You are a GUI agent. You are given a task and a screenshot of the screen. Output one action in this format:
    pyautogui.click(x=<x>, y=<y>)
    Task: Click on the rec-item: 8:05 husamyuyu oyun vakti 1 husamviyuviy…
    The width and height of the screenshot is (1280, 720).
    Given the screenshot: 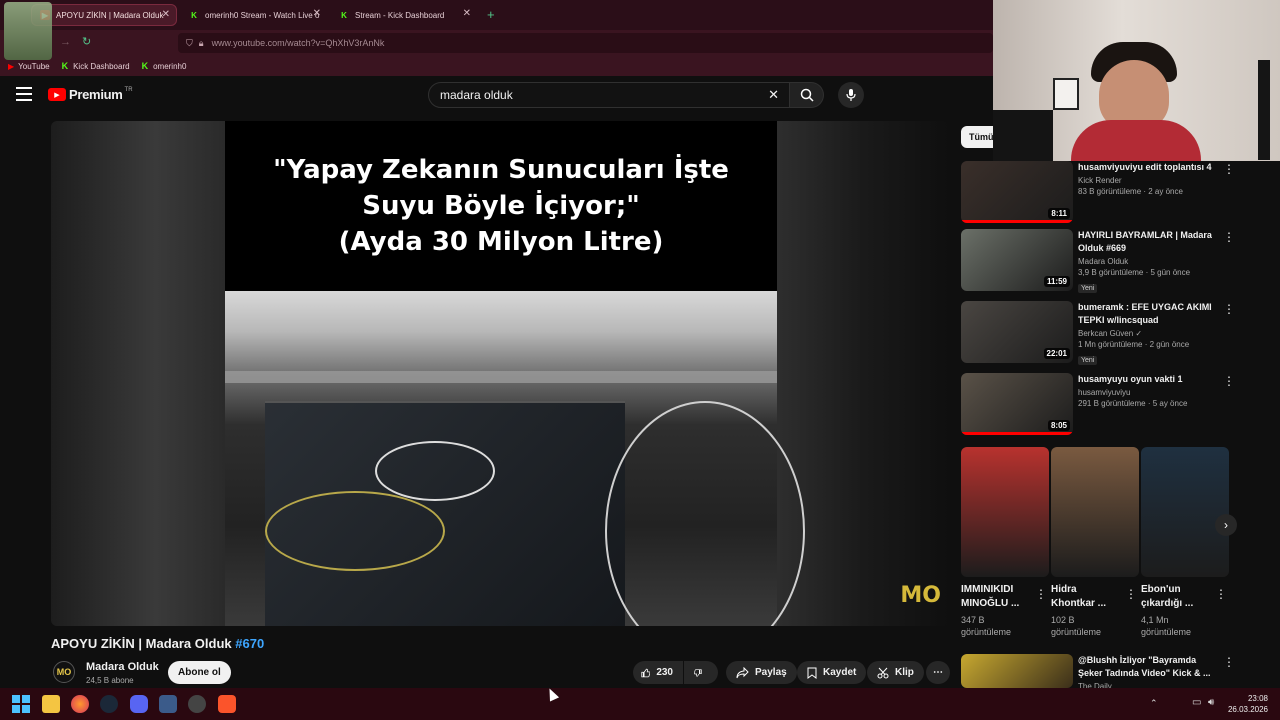 What is the action you would take?
    pyautogui.click(x=1111, y=405)
    